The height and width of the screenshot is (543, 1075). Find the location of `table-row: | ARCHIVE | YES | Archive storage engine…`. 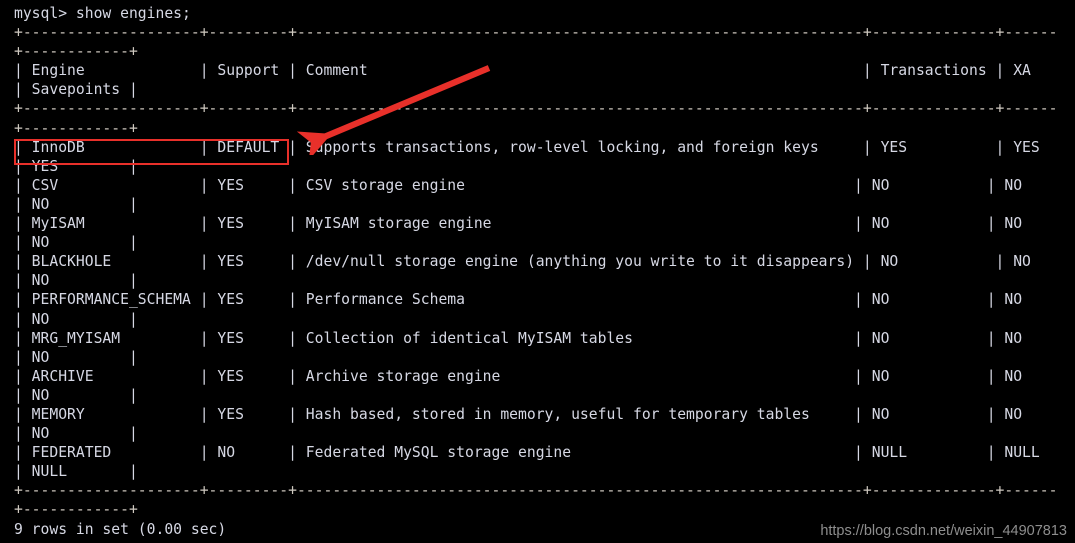

table-row: | ARCHIVE | YES | Archive storage engine… is located at coordinates (531, 376).